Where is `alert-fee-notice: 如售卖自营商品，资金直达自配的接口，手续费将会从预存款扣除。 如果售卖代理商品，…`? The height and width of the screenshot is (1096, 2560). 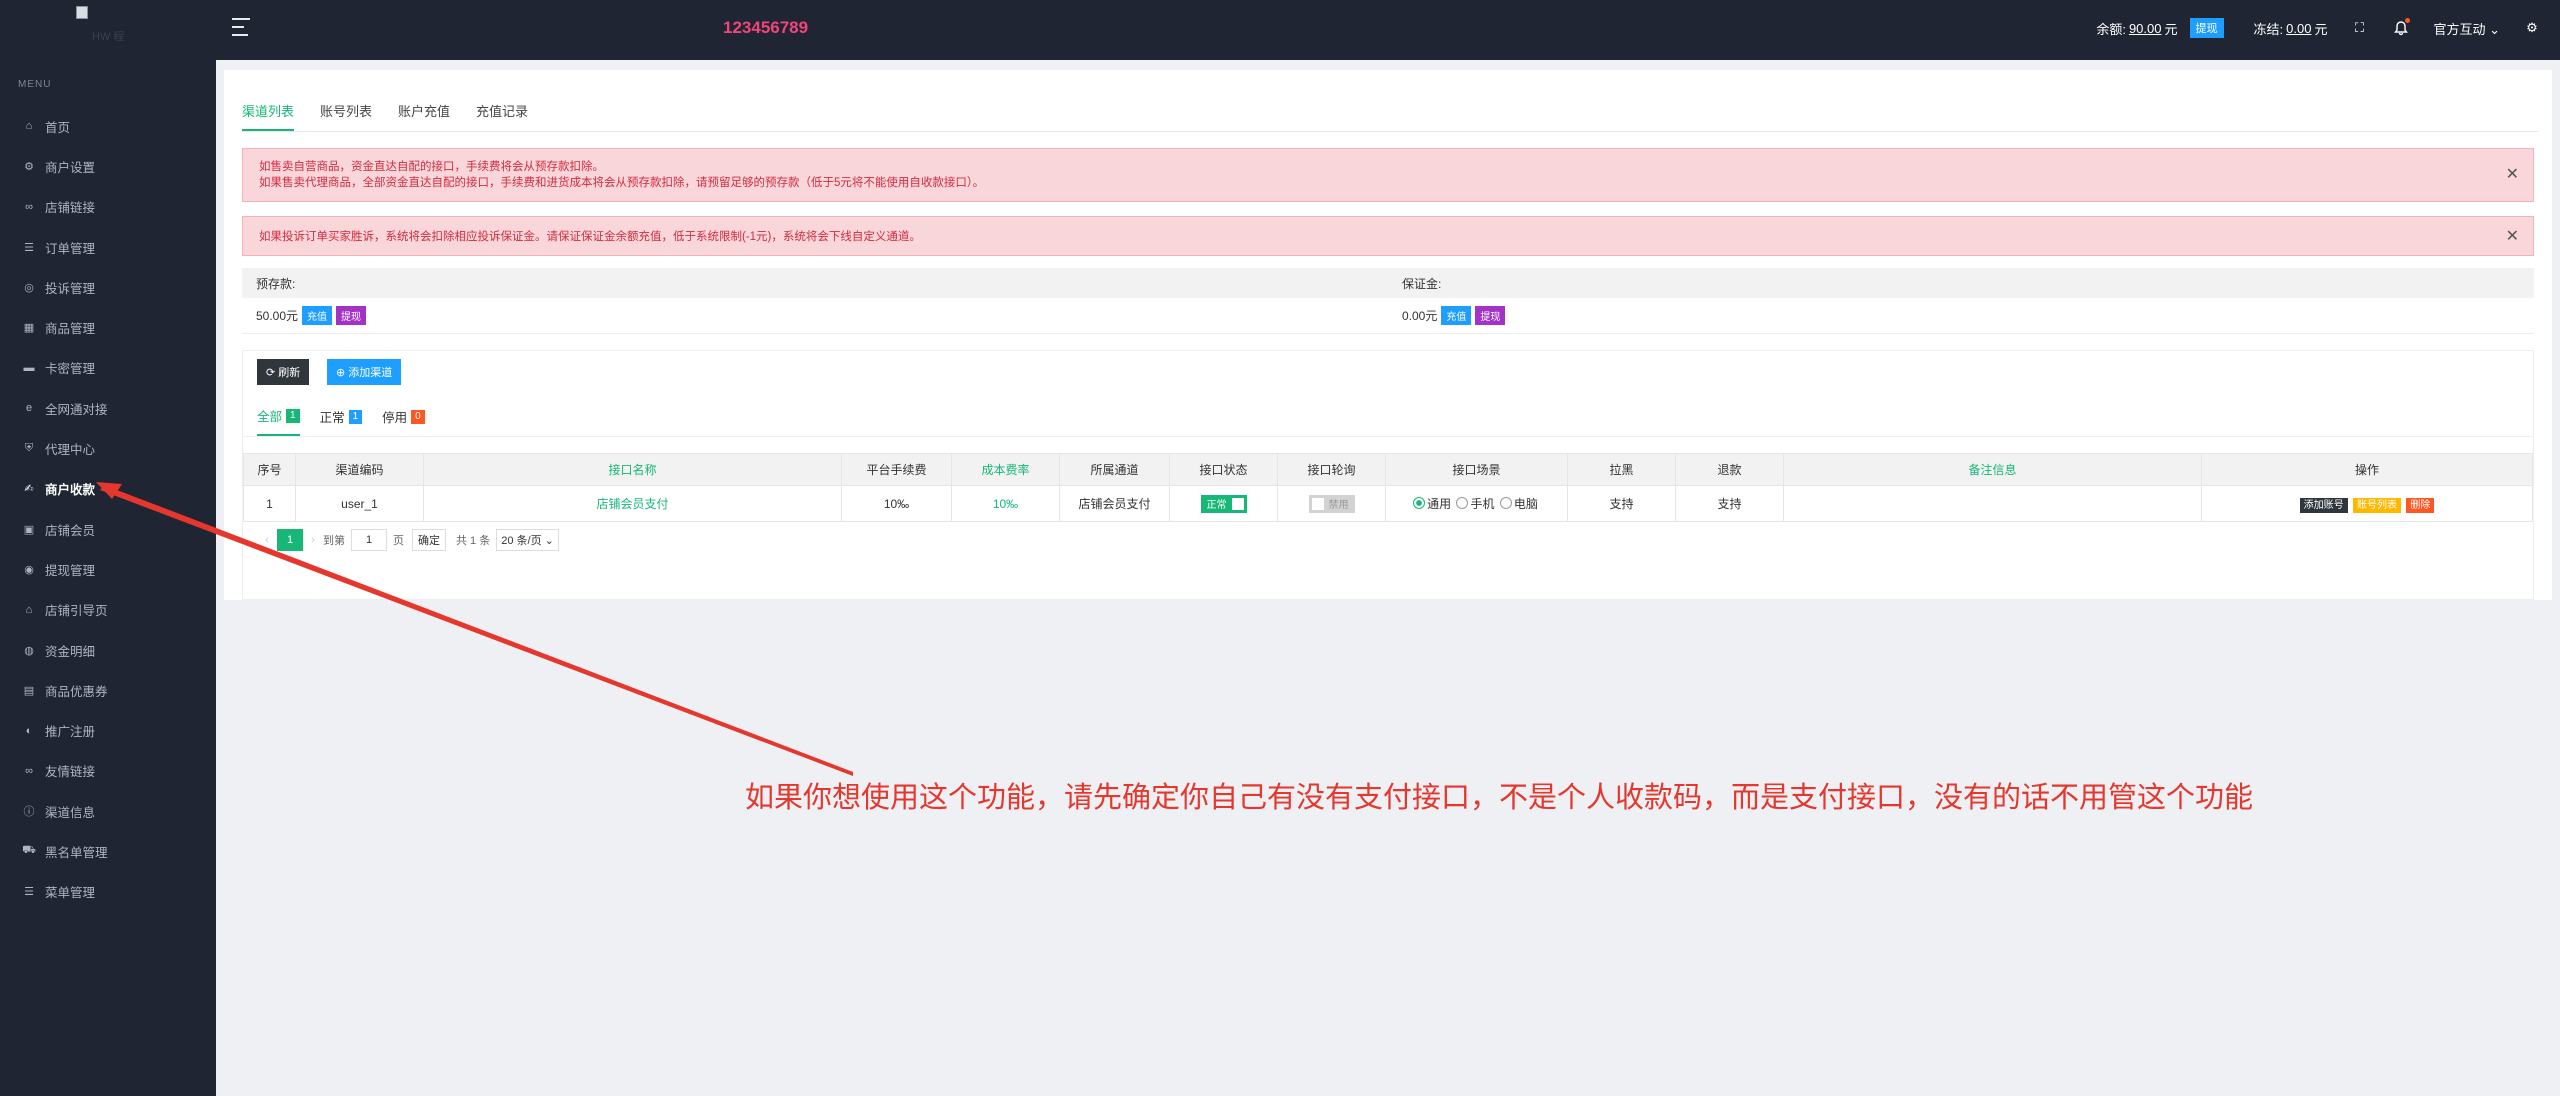
alert-fee-notice: 如售卖自营商品，资金直达自配的接口，手续费将会从预存款扣除。 如果售卖代理商品，… is located at coordinates (1388, 175).